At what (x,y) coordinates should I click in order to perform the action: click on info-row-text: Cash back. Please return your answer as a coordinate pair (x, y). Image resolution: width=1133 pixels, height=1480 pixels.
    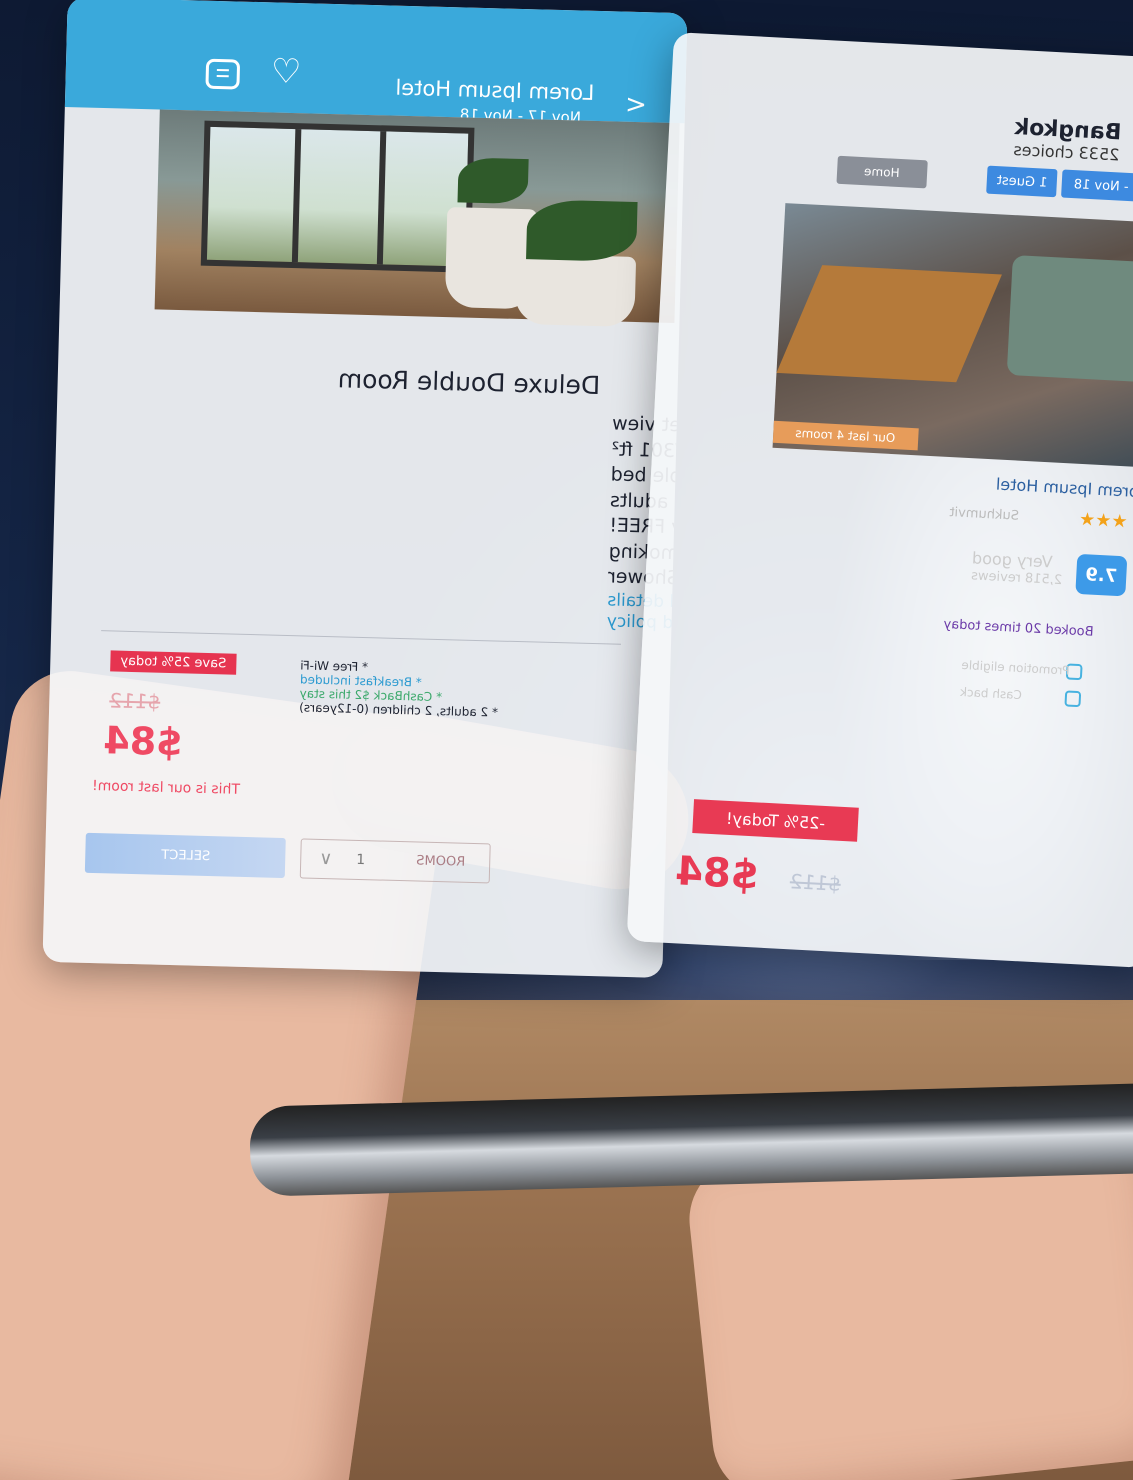
    Looking at the image, I should click on (991, 693).